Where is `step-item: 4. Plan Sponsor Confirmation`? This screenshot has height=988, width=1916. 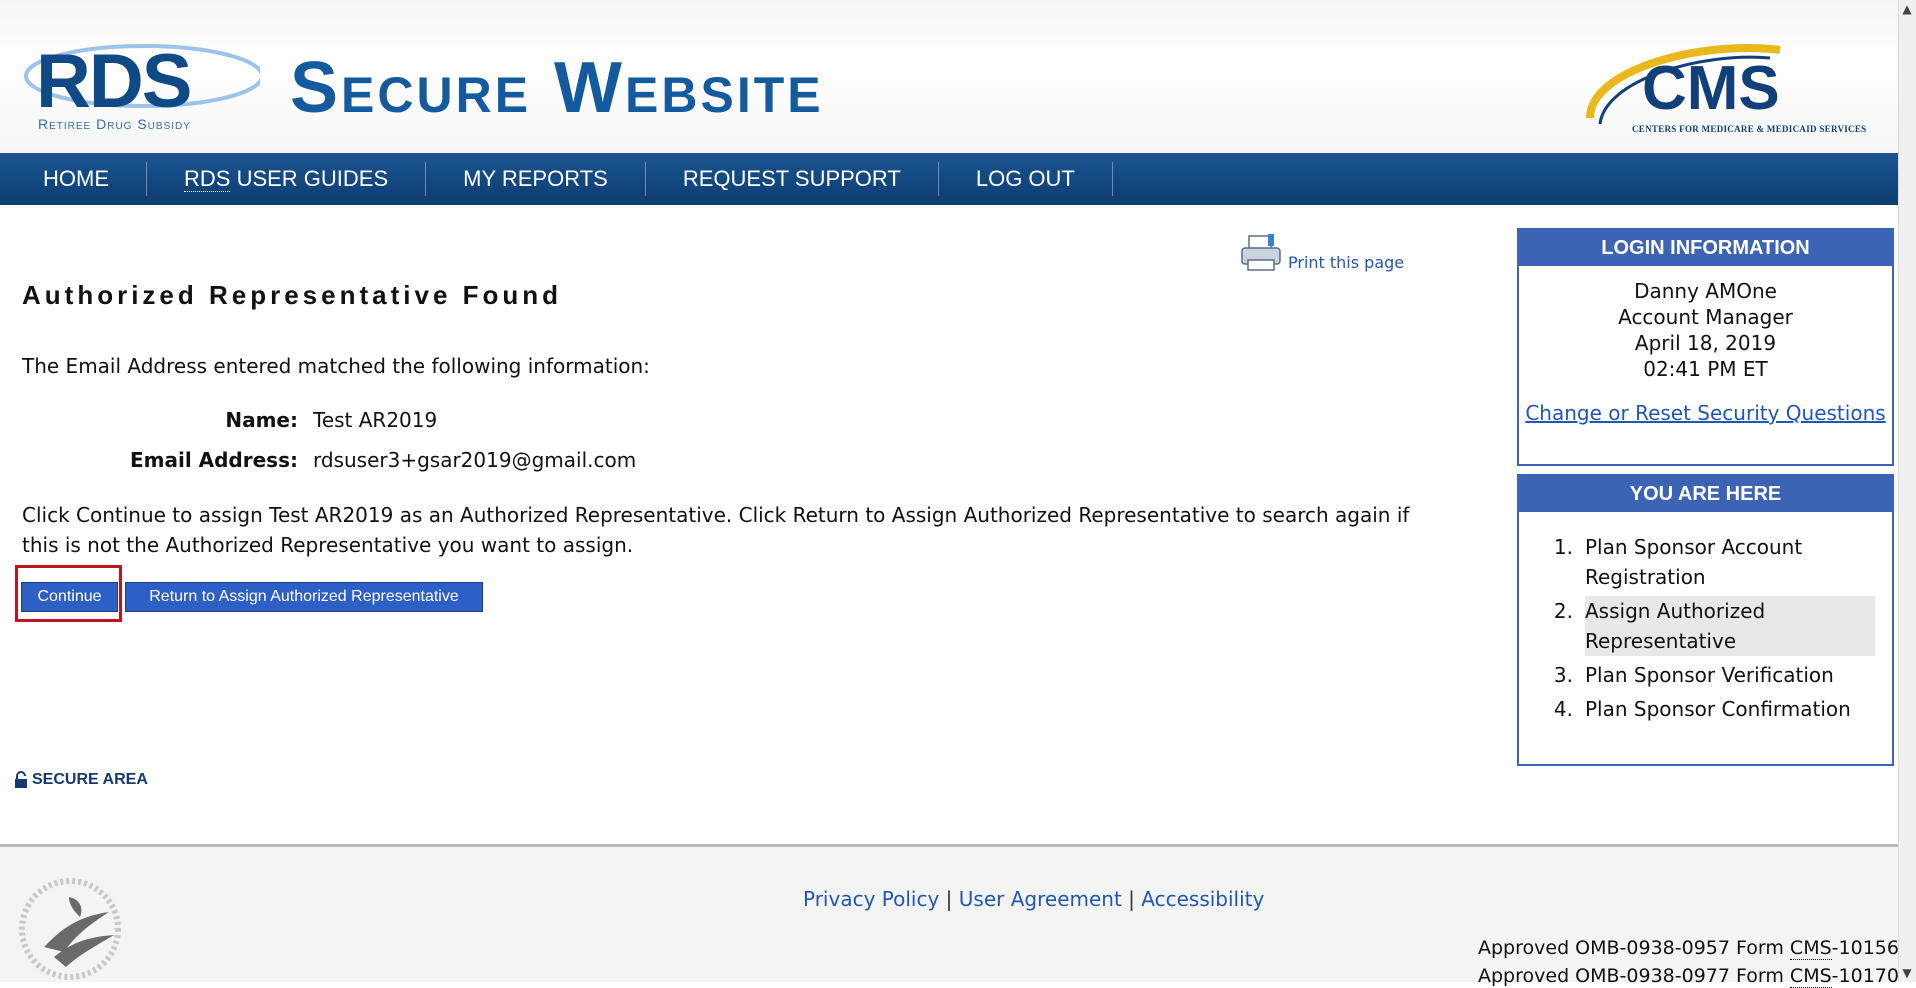 step-item: 4. Plan Sponsor Confirmation is located at coordinates (1705, 709).